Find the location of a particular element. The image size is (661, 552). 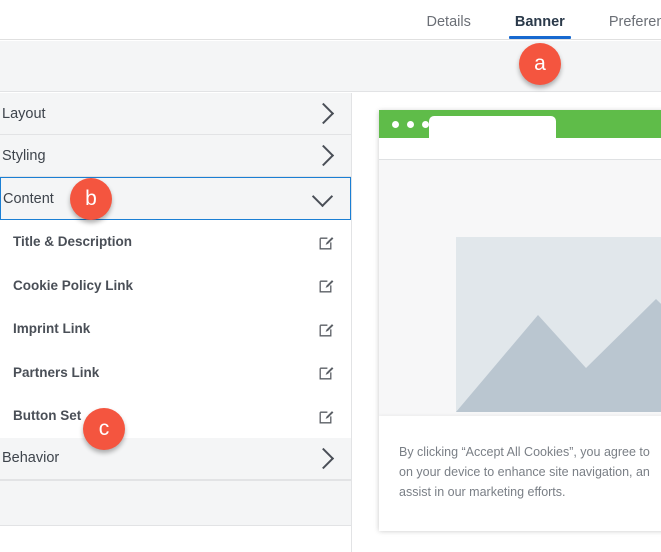

annotation-badge-b: b is located at coordinates (91, 199).